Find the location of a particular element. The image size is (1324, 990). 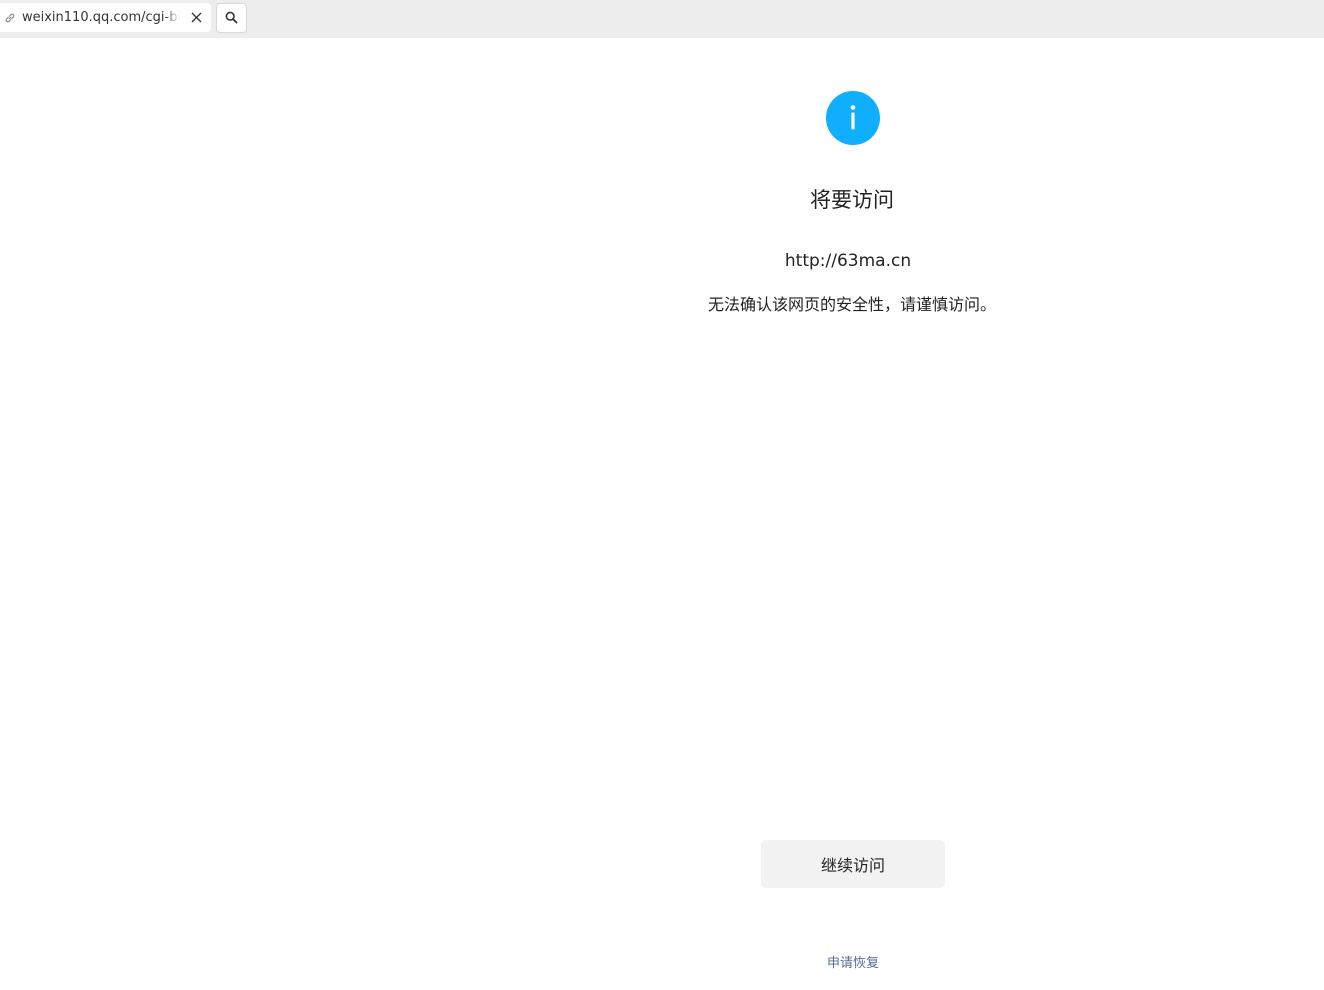

page-title: 将要访问 is located at coordinates (852, 200).